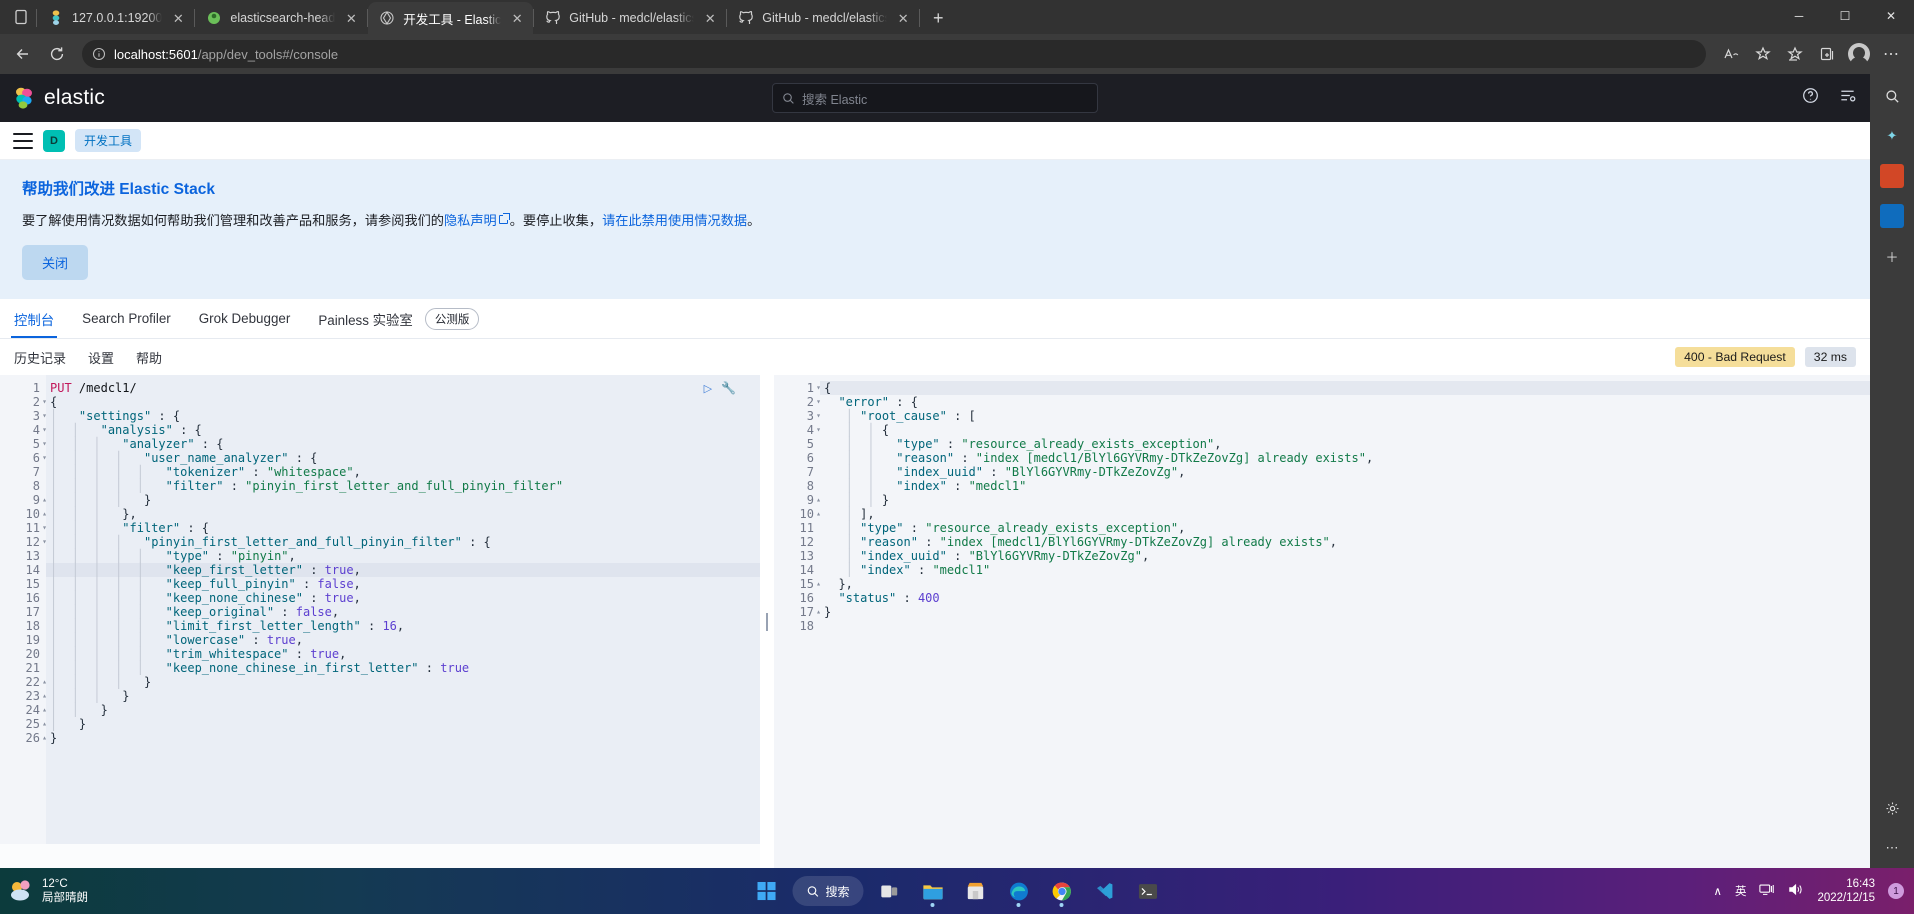 The image size is (1914, 914). Describe the element at coordinates (126, 430) in the screenshot. I see `code-line: │ │ "analysis" : {` at that location.